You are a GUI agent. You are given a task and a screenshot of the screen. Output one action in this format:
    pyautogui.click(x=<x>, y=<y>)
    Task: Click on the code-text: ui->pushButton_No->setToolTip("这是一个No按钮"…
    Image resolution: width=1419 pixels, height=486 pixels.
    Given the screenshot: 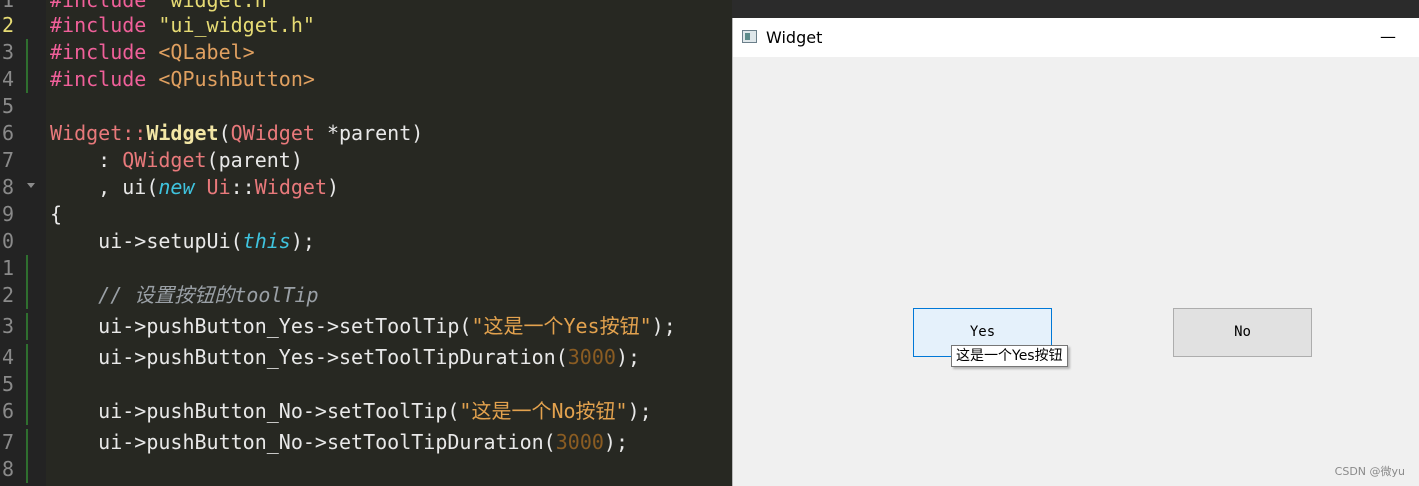 What is the action you would take?
    pyautogui.click(x=351, y=411)
    